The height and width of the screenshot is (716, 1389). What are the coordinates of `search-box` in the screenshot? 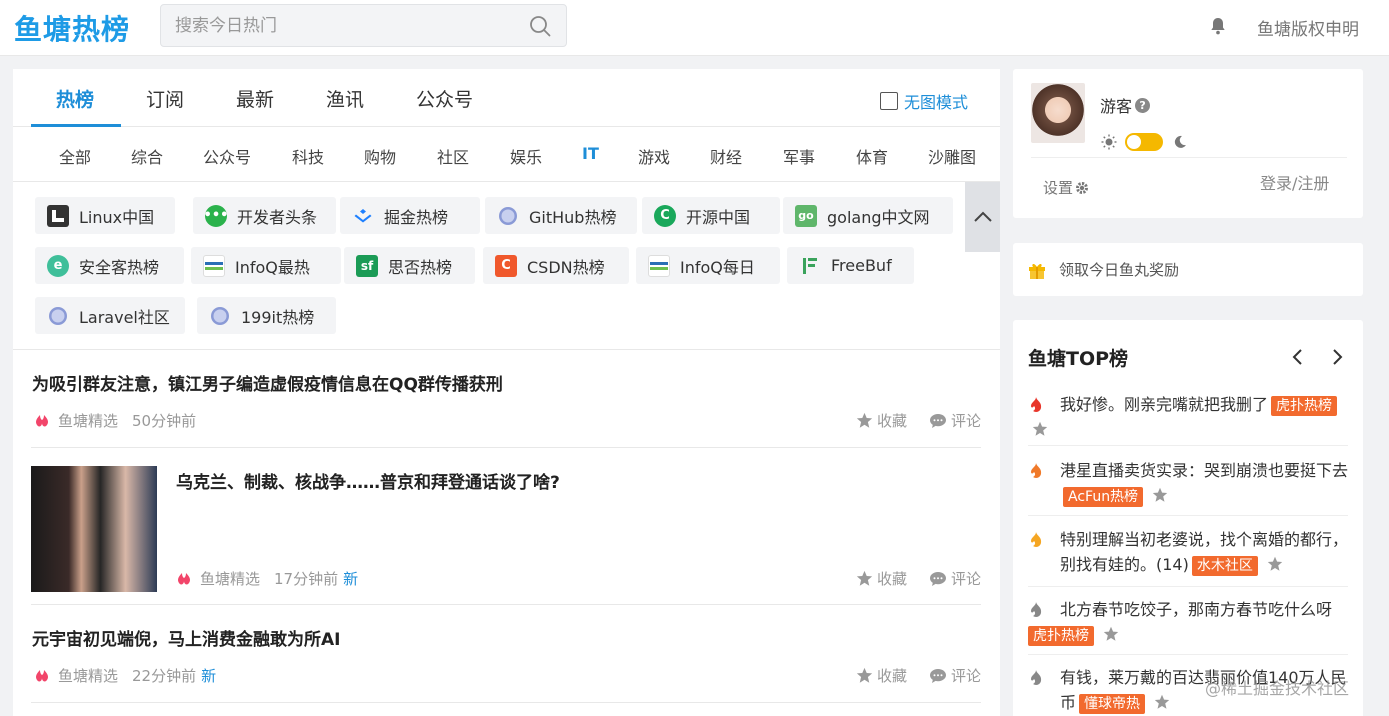 It's located at (363, 25).